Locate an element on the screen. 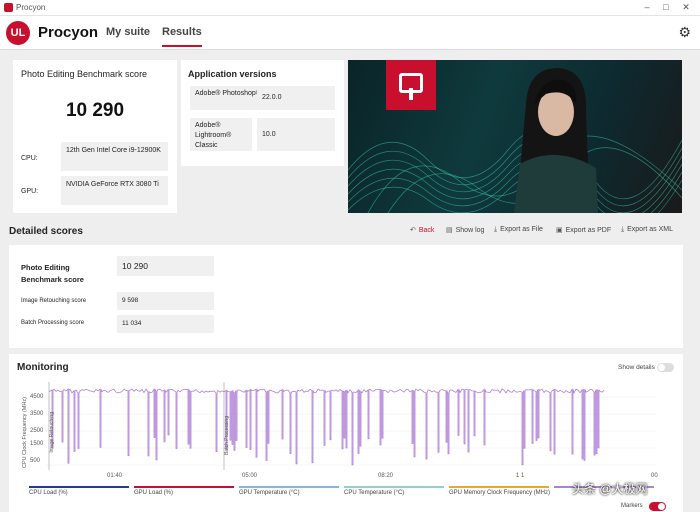  batch-processing-value: 11 034 is located at coordinates (165, 324).